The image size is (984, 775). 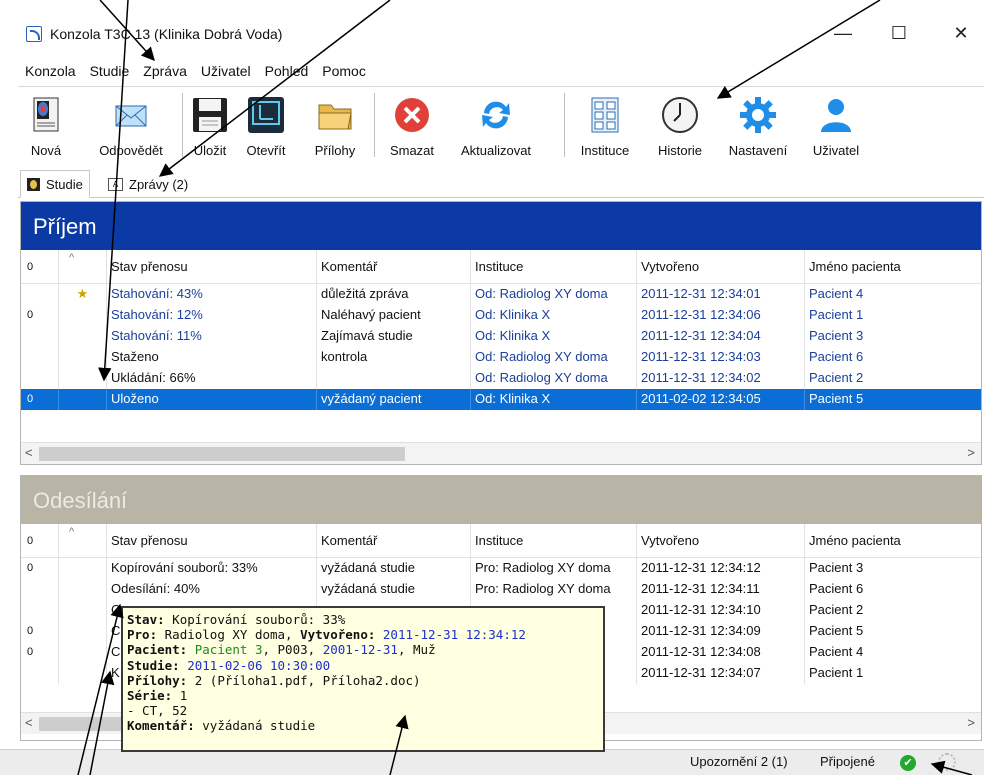 I want to click on nastaveni-button: Nastavení, so click(x=758, y=126).